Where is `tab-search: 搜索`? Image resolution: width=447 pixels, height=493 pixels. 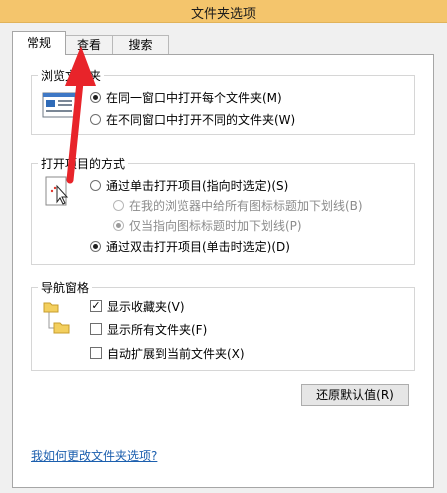 tab-search: 搜索 is located at coordinates (140, 44).